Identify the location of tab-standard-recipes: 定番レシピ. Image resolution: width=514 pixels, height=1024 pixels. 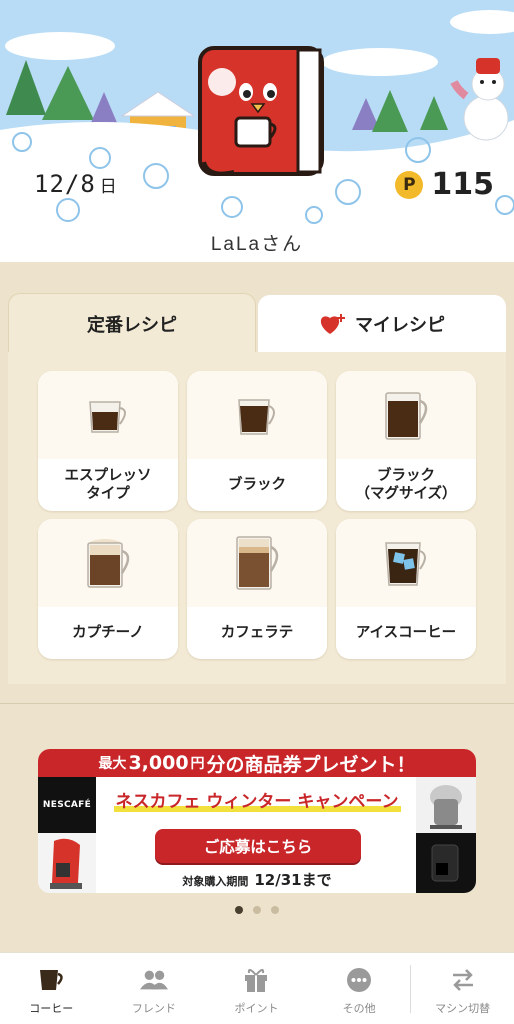
(132, 323).